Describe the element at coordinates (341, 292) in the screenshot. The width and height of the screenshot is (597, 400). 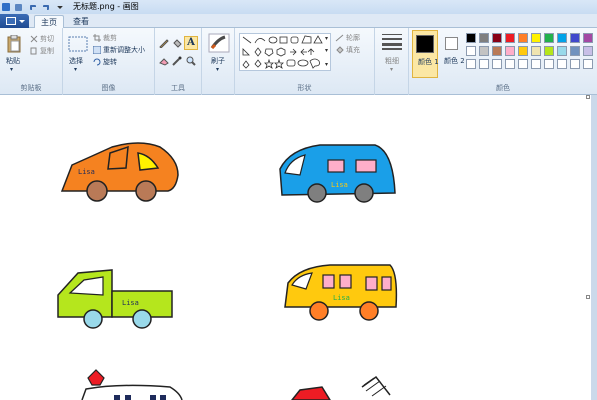
I see `yellow-bus: Lisa` at that location.